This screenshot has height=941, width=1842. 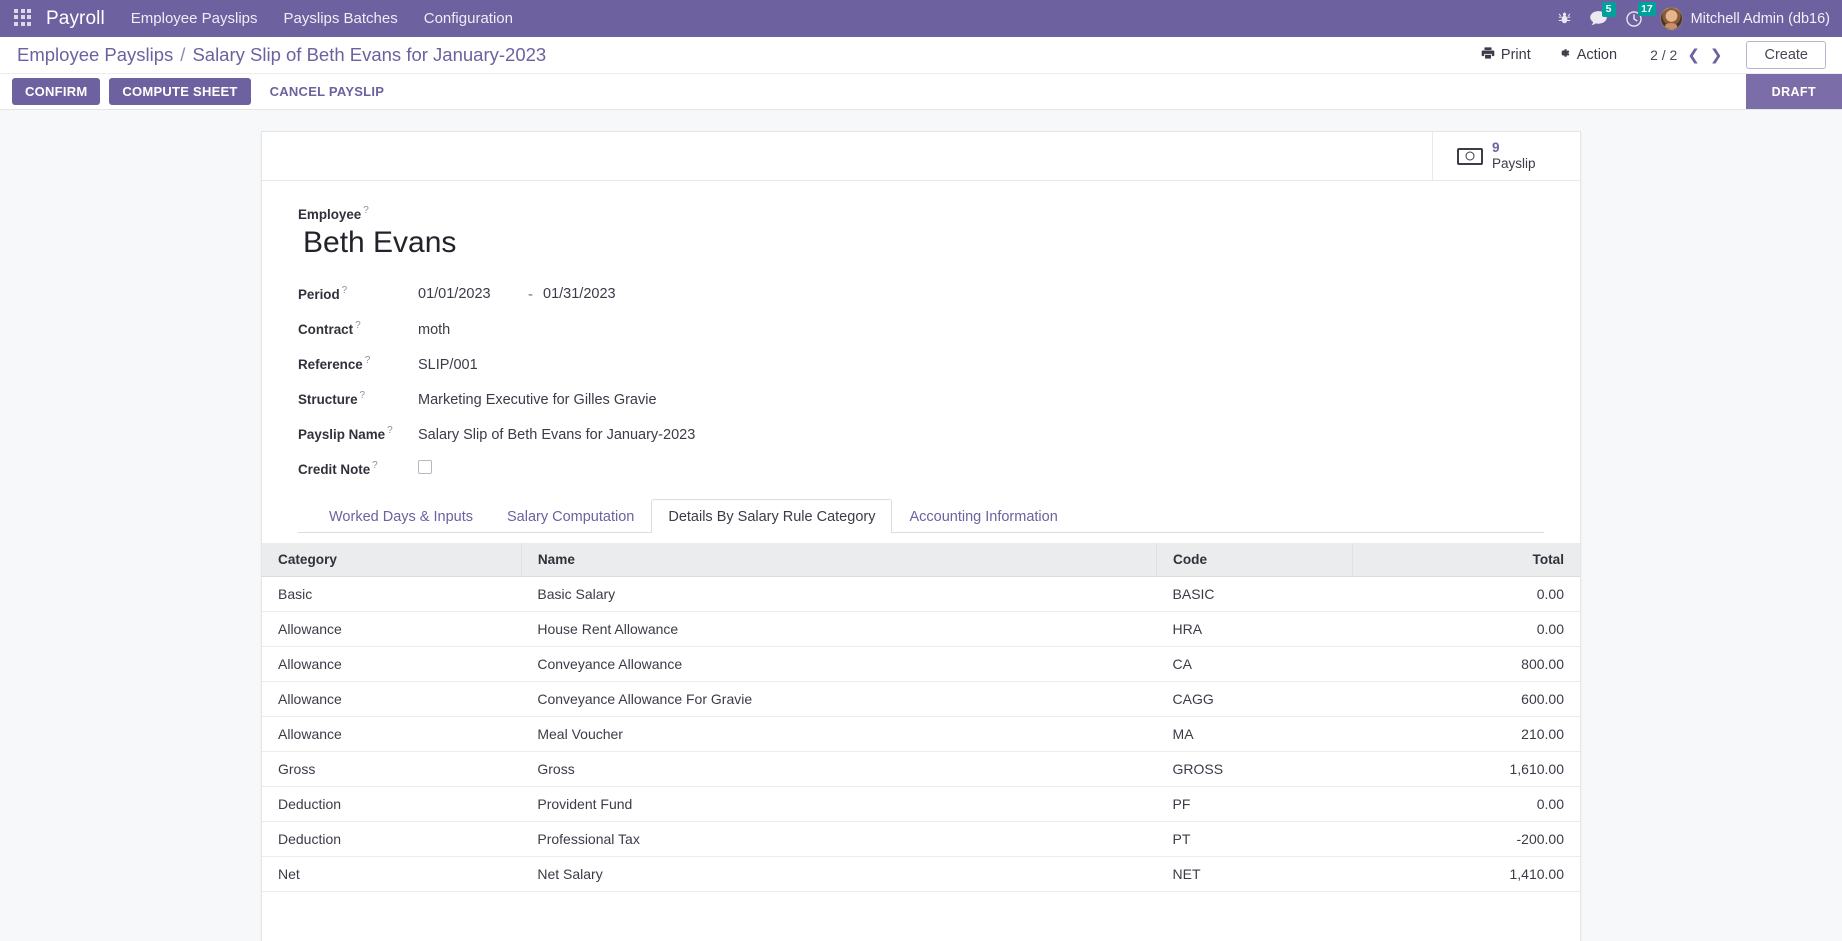 What do you see at coordinates (537, 400) in the screenshot?
I see `structure-value: Marketing Executive for Gilles Gravie` at bounding box center [537, 400].